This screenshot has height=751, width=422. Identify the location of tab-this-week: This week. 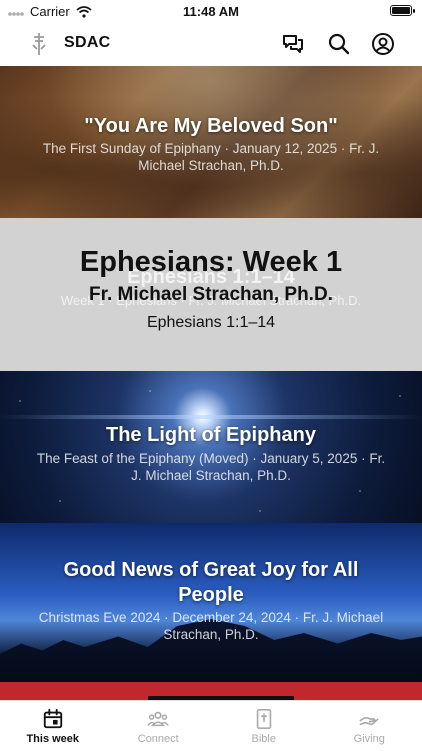
(53, 726).